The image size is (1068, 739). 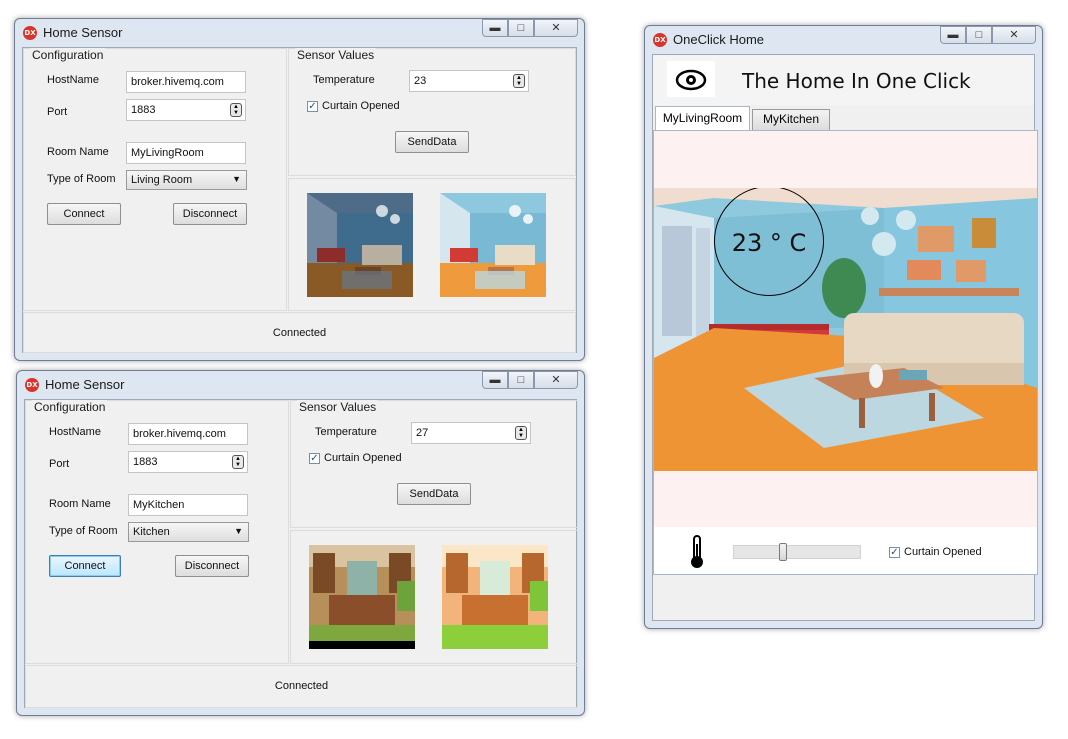 What do you see at coordinates (360, 245) in the screenshot?
I see `living-room-dark-image` at bounding box center [360, 245].